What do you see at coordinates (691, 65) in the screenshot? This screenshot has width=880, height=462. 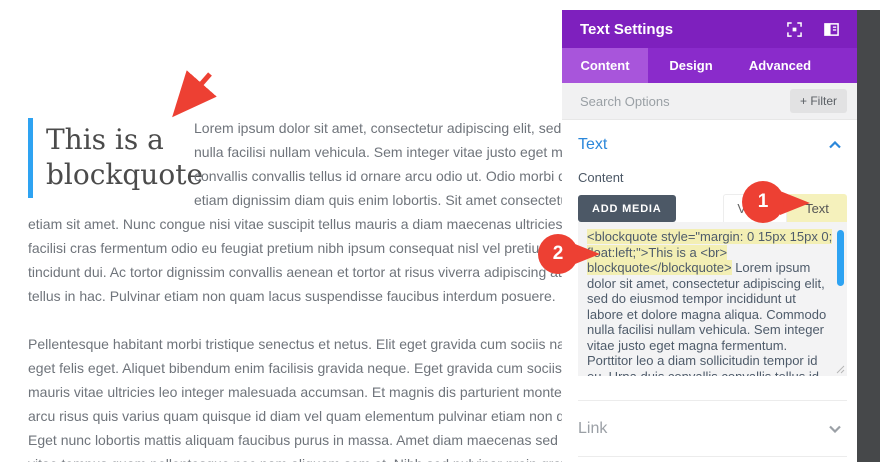 I see `tab-design: Design` at bounding box center [691, 65].